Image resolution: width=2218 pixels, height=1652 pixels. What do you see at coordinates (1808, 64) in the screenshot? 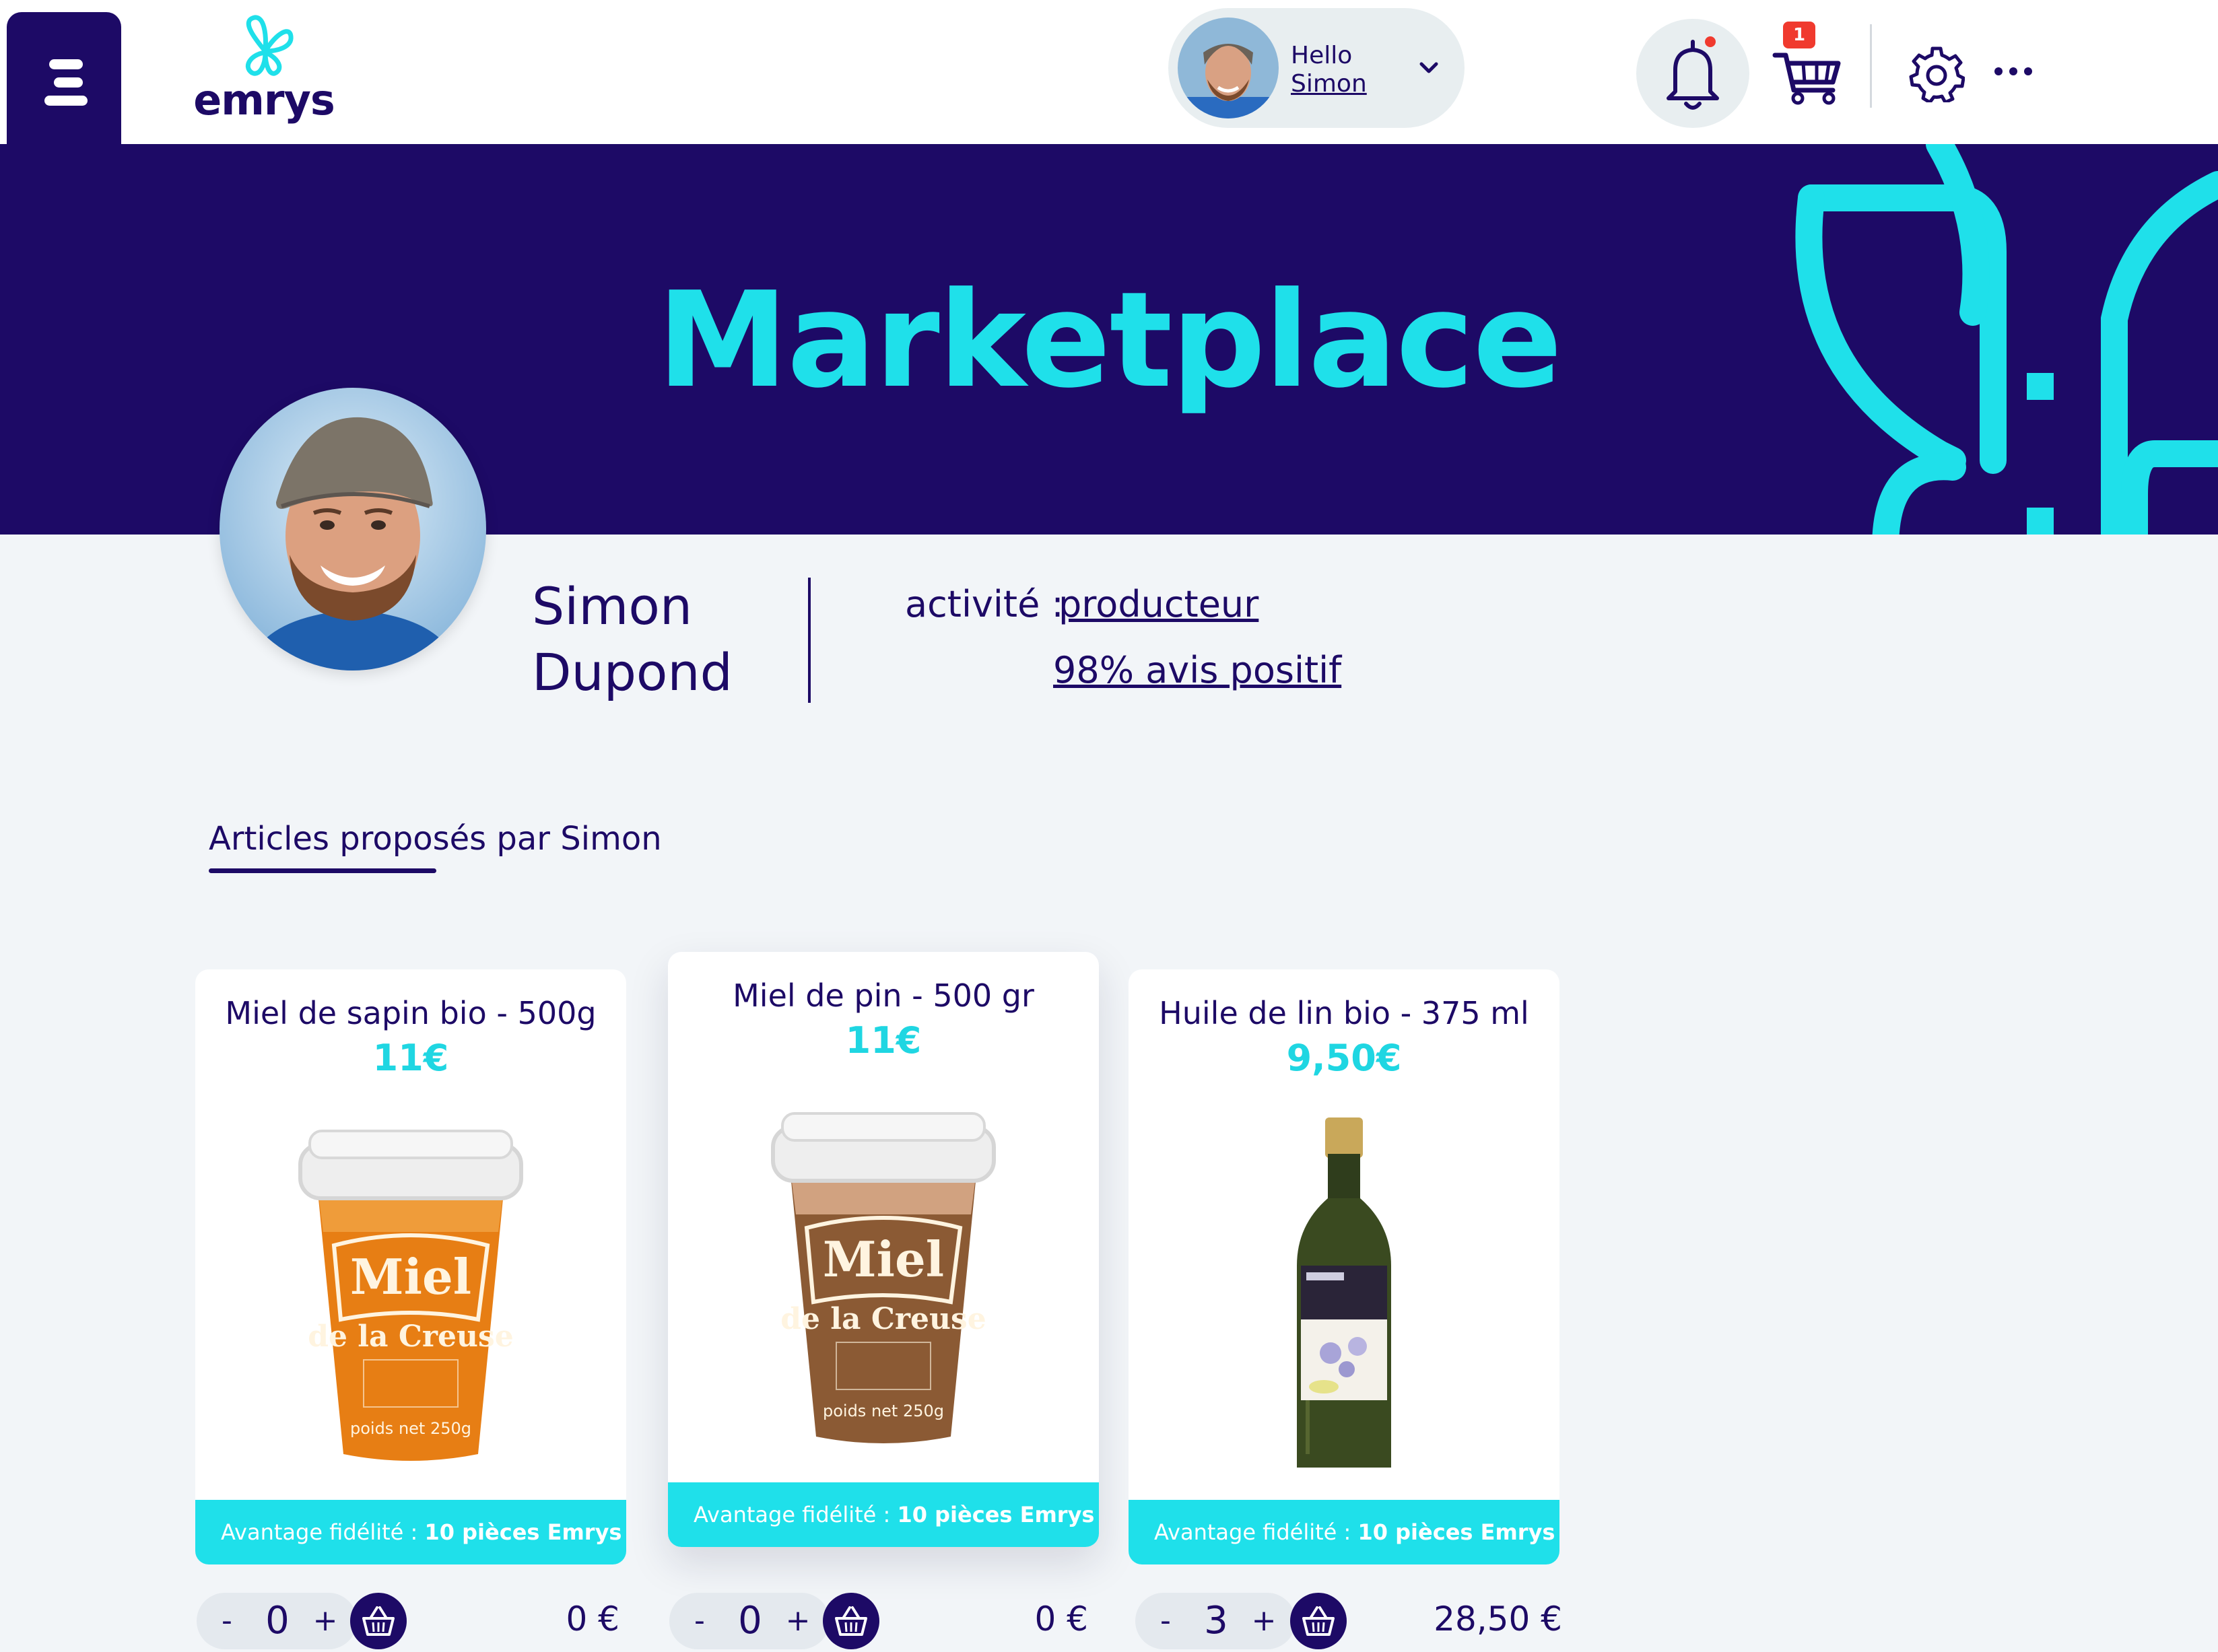
I see `cart-button: 1` at bounding box center [1808, 64].